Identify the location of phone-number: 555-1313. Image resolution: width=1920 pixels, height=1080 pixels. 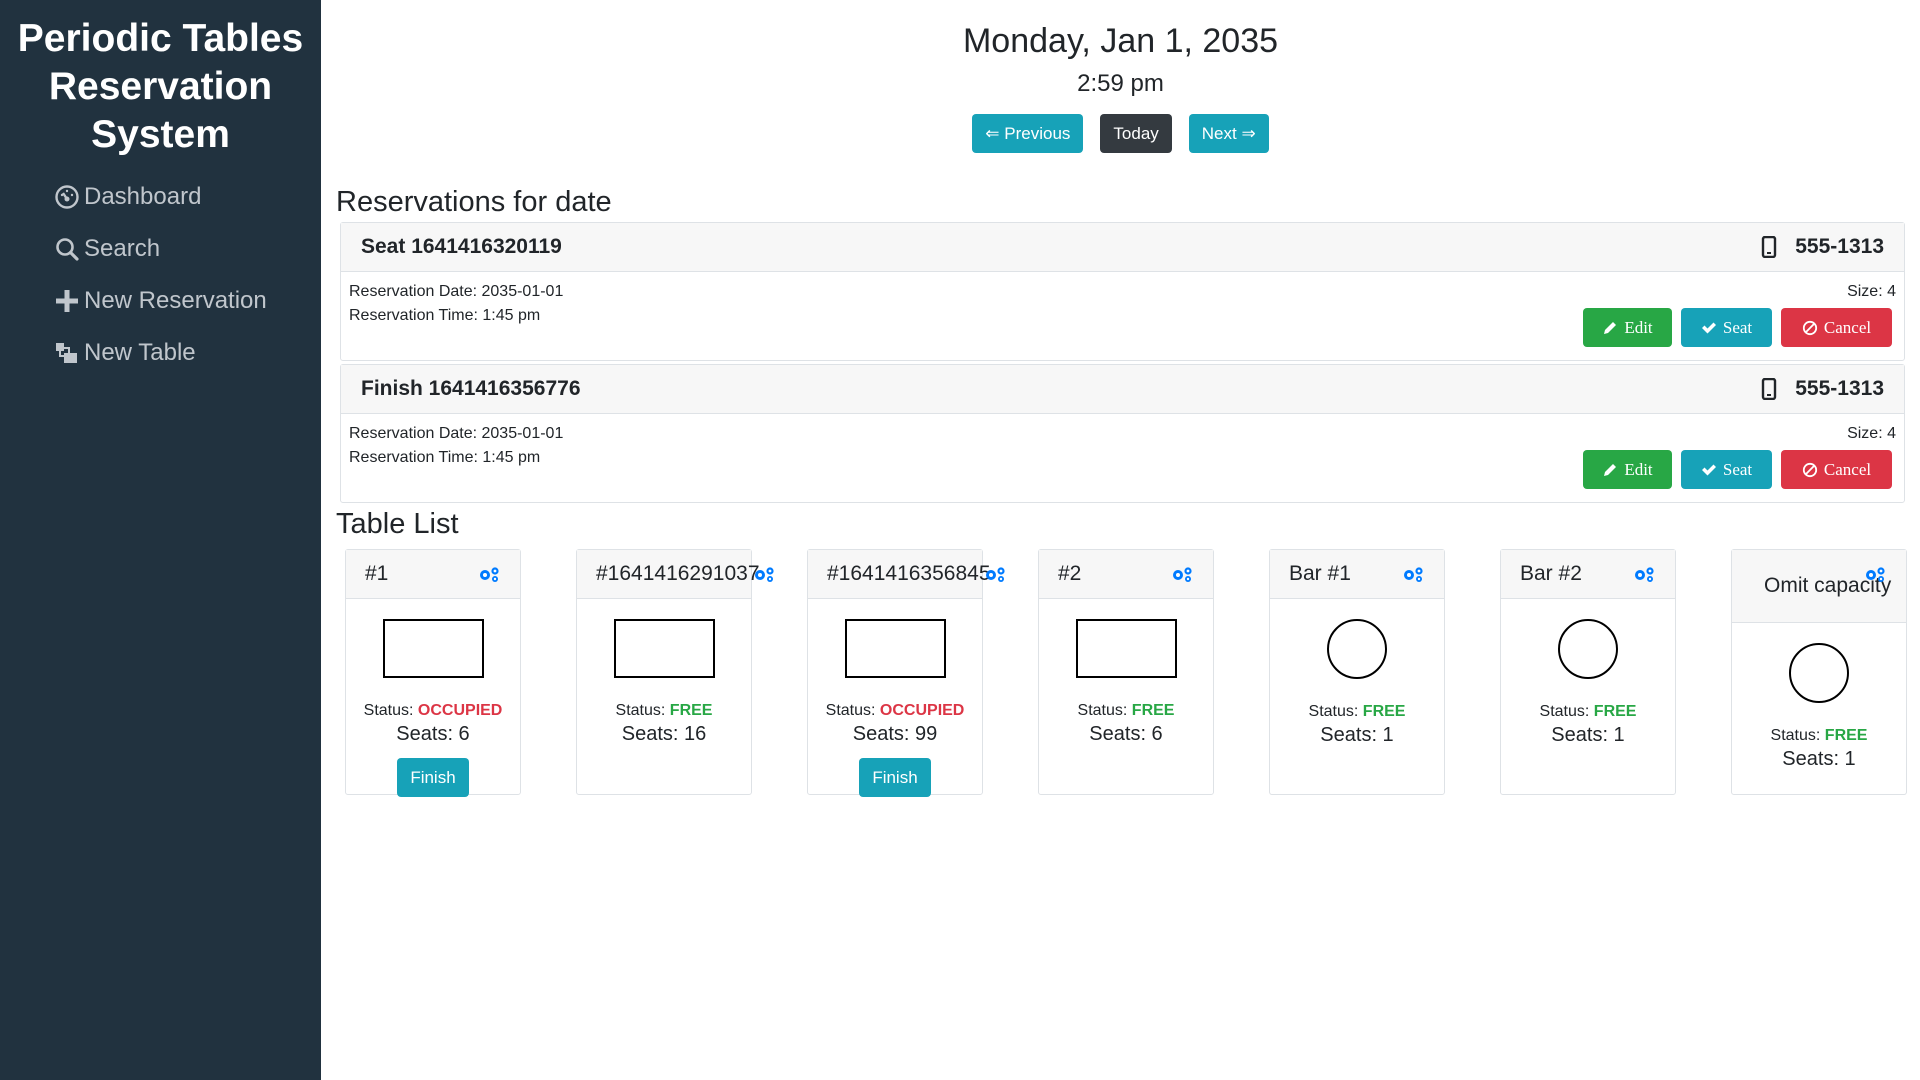
(1839, 388).